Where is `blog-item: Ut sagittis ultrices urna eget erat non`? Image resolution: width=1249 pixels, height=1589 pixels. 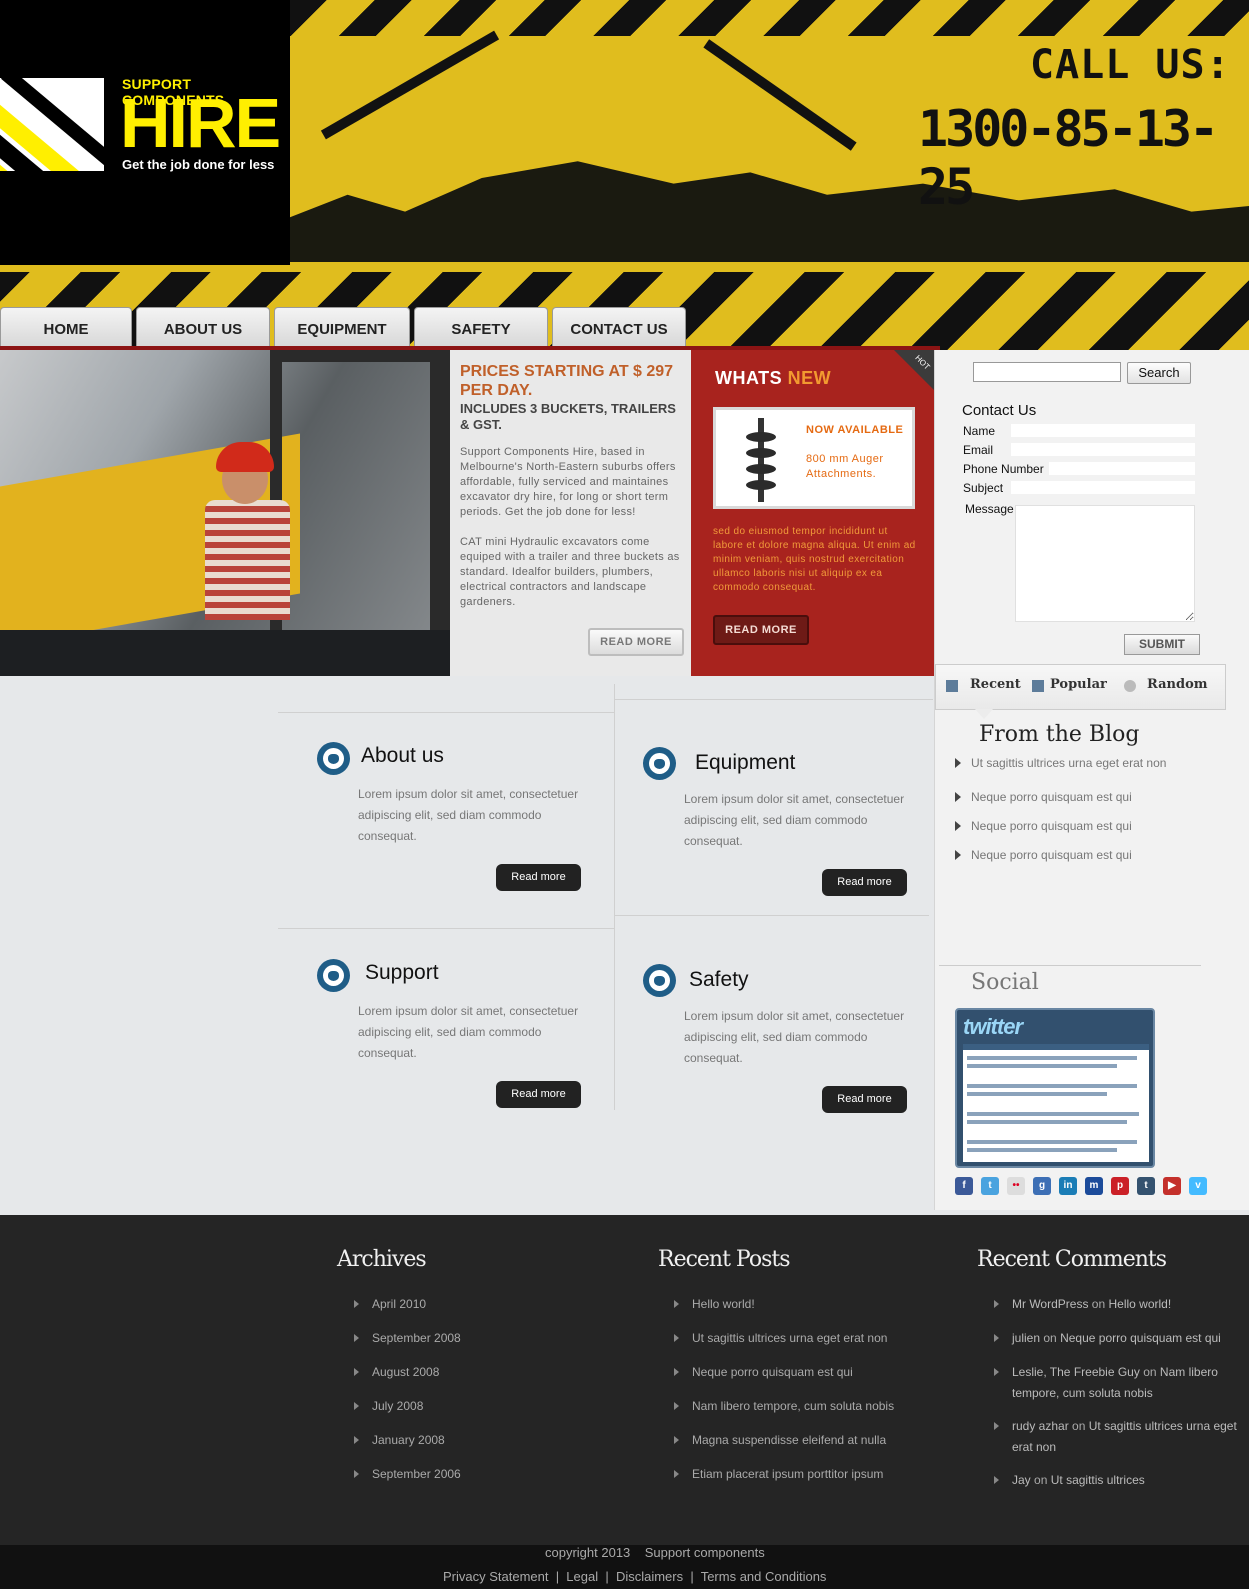 blog-item: Ut sagittis ultrices urna eget erat non is located at coordinates (1060, 763).